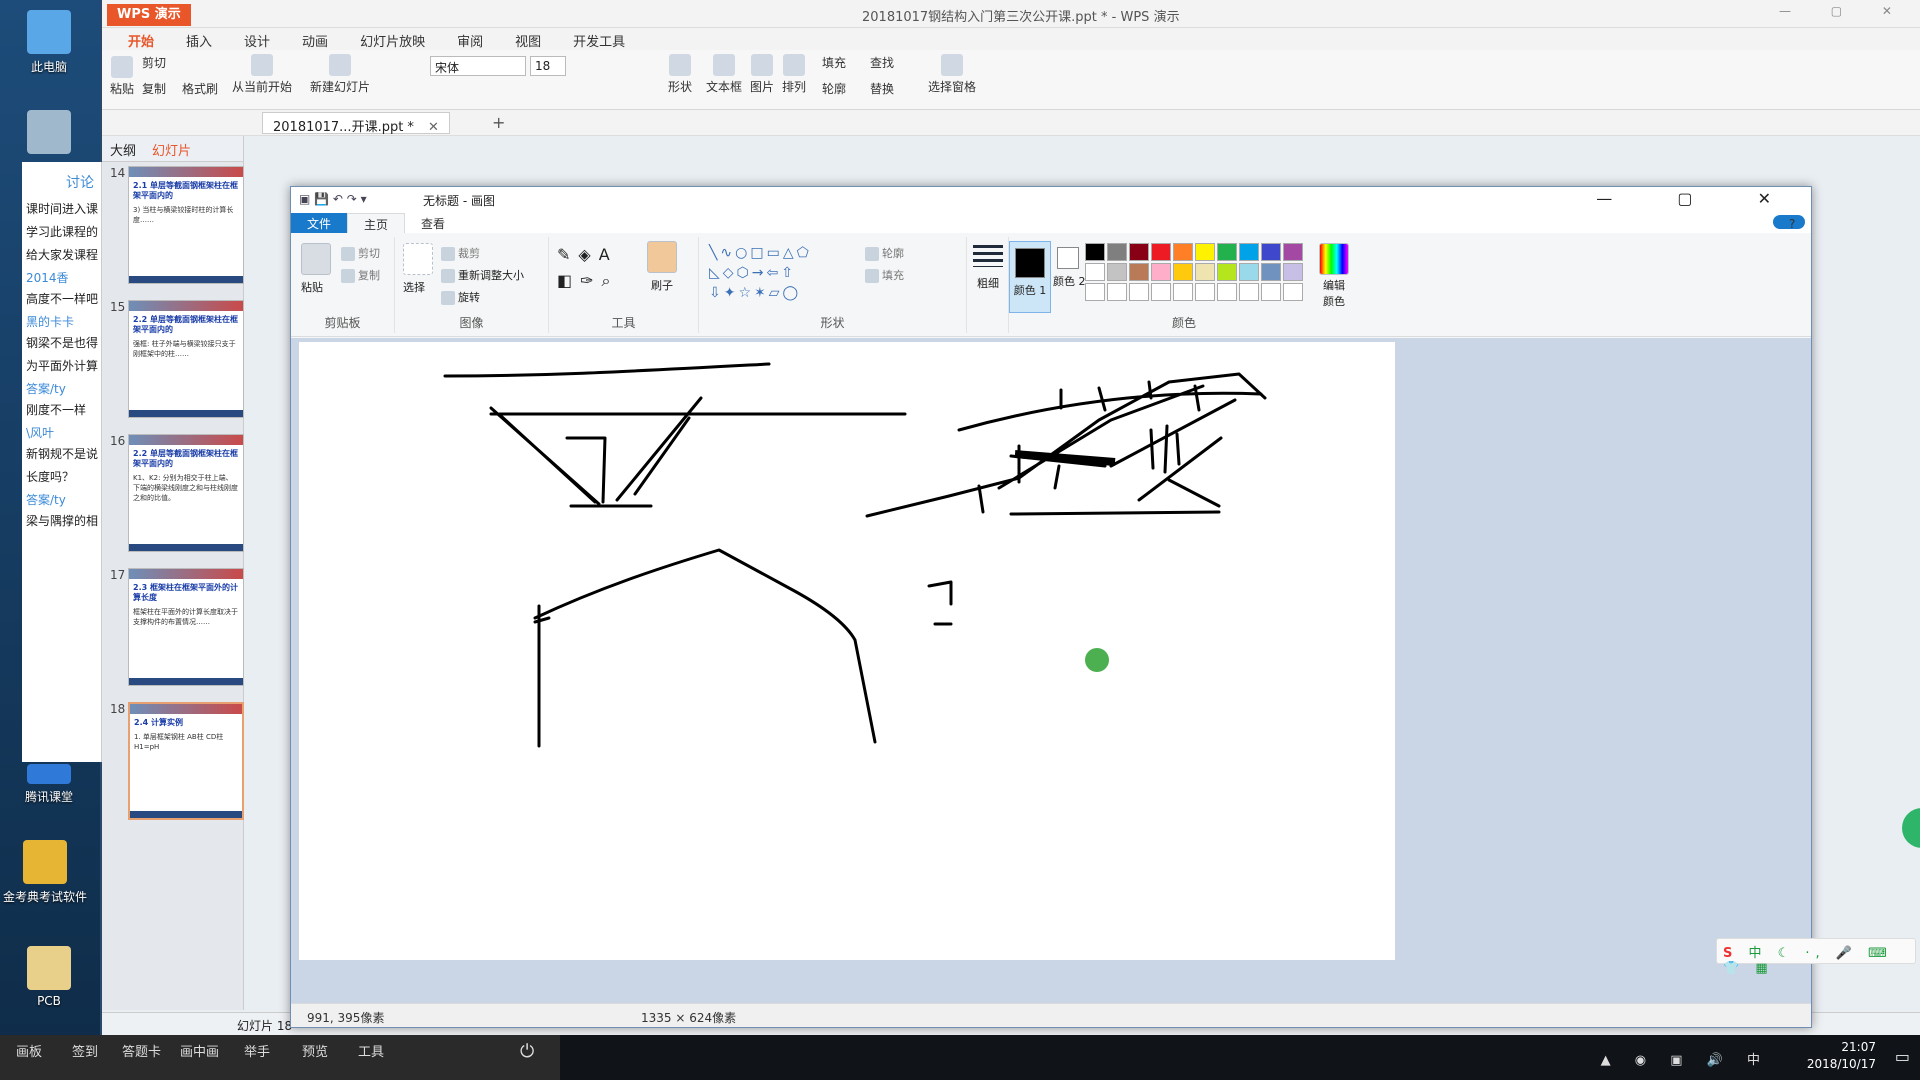 The height and width of the screenshot is (1080, 1920). What do you see at coordinates (680, 74) in the screenshot?
I see `shape-button: 形状` at bounding box center [680, 74].